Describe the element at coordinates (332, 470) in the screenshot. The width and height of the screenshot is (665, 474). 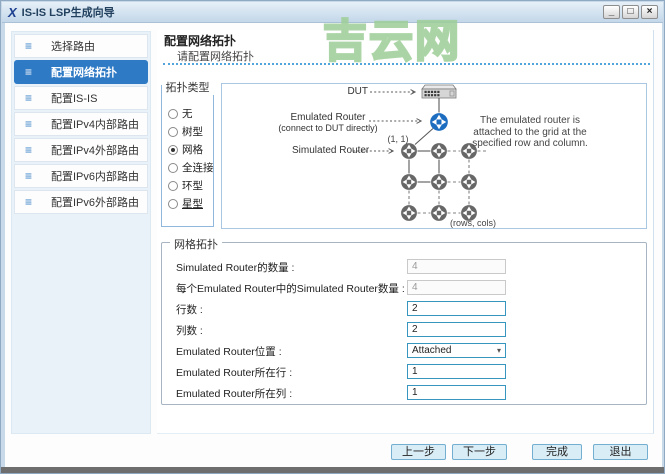
I see `window-bottom-edge` at that location.